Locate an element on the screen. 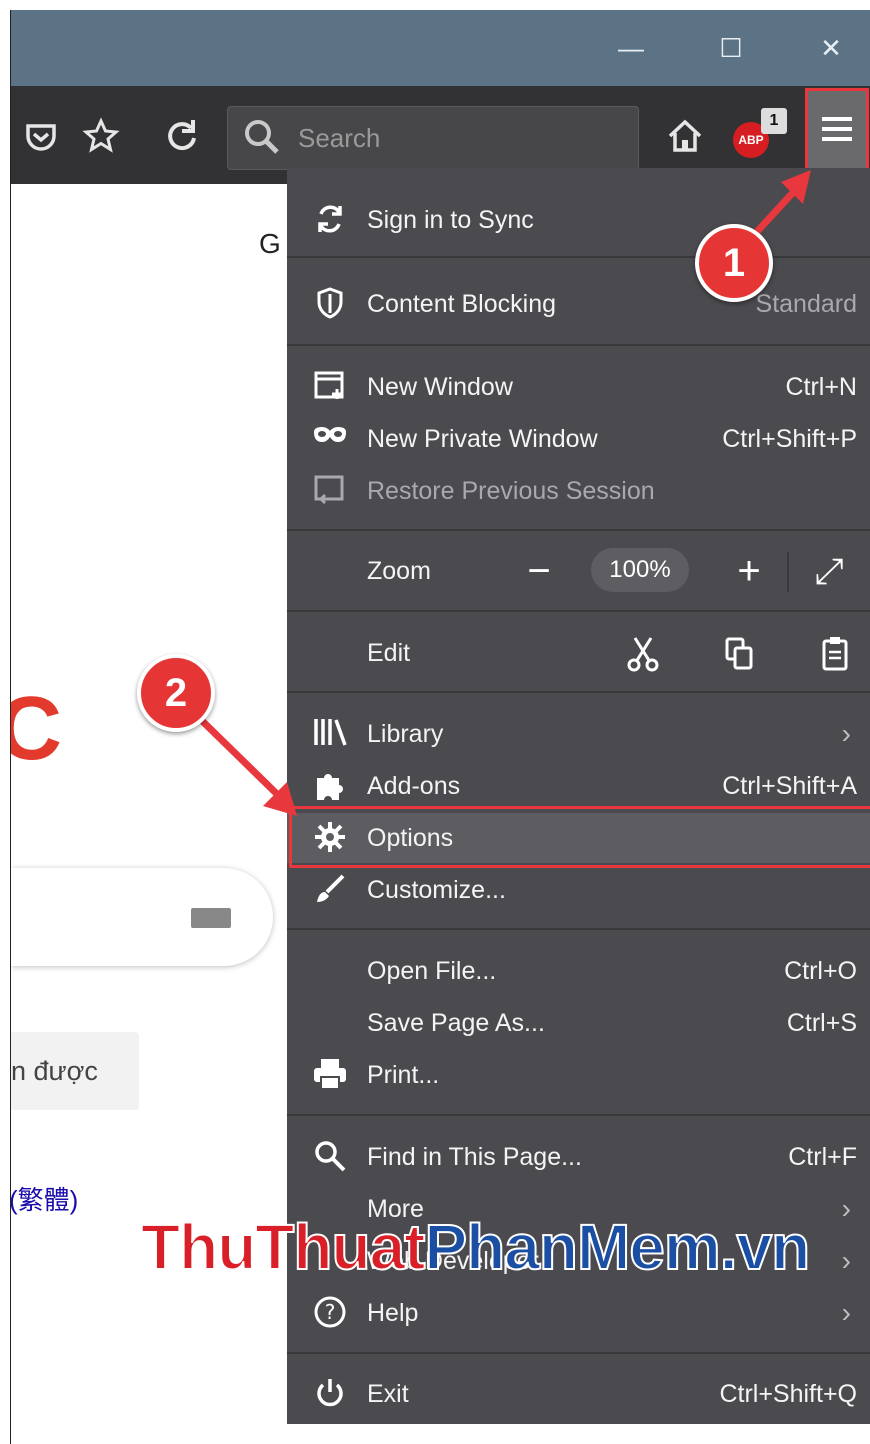 Image resolution: width=870 pixels, height=1444 pixels. watermark: ThuThuatPhanMem.vn is located at coordinates (475, 1247).